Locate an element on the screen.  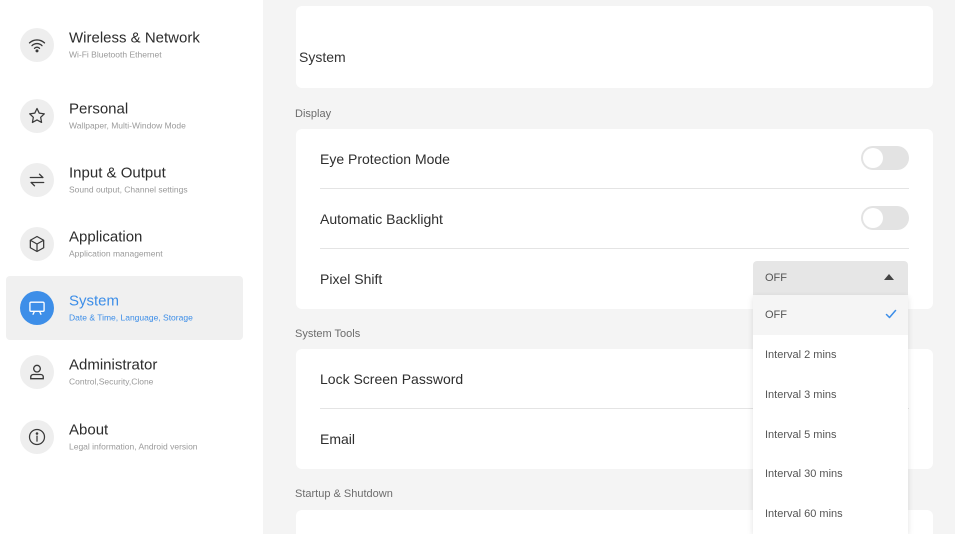
cube-icon is located at coordinates (37, 244).